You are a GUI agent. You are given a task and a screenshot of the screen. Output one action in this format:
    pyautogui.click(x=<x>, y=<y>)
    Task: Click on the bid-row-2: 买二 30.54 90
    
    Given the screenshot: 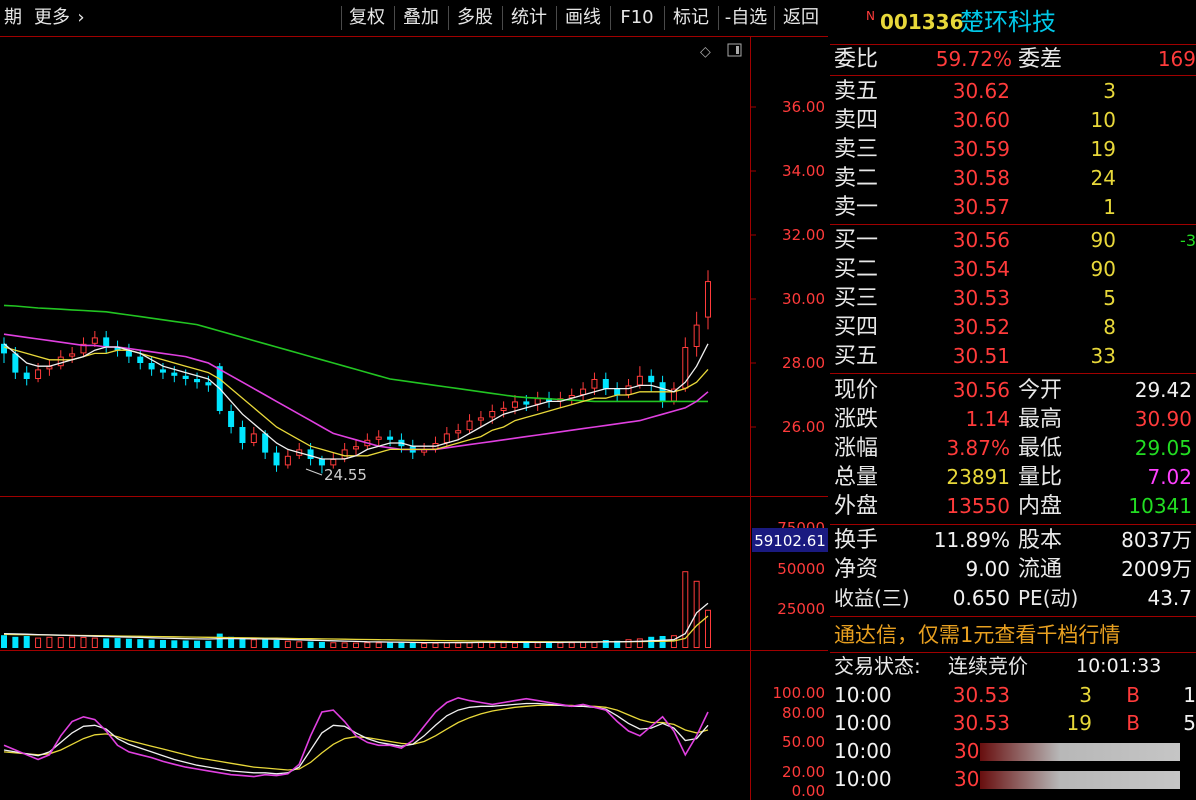 What is the action you would take?
    pyautogui.click(x=1013, y=269)
    